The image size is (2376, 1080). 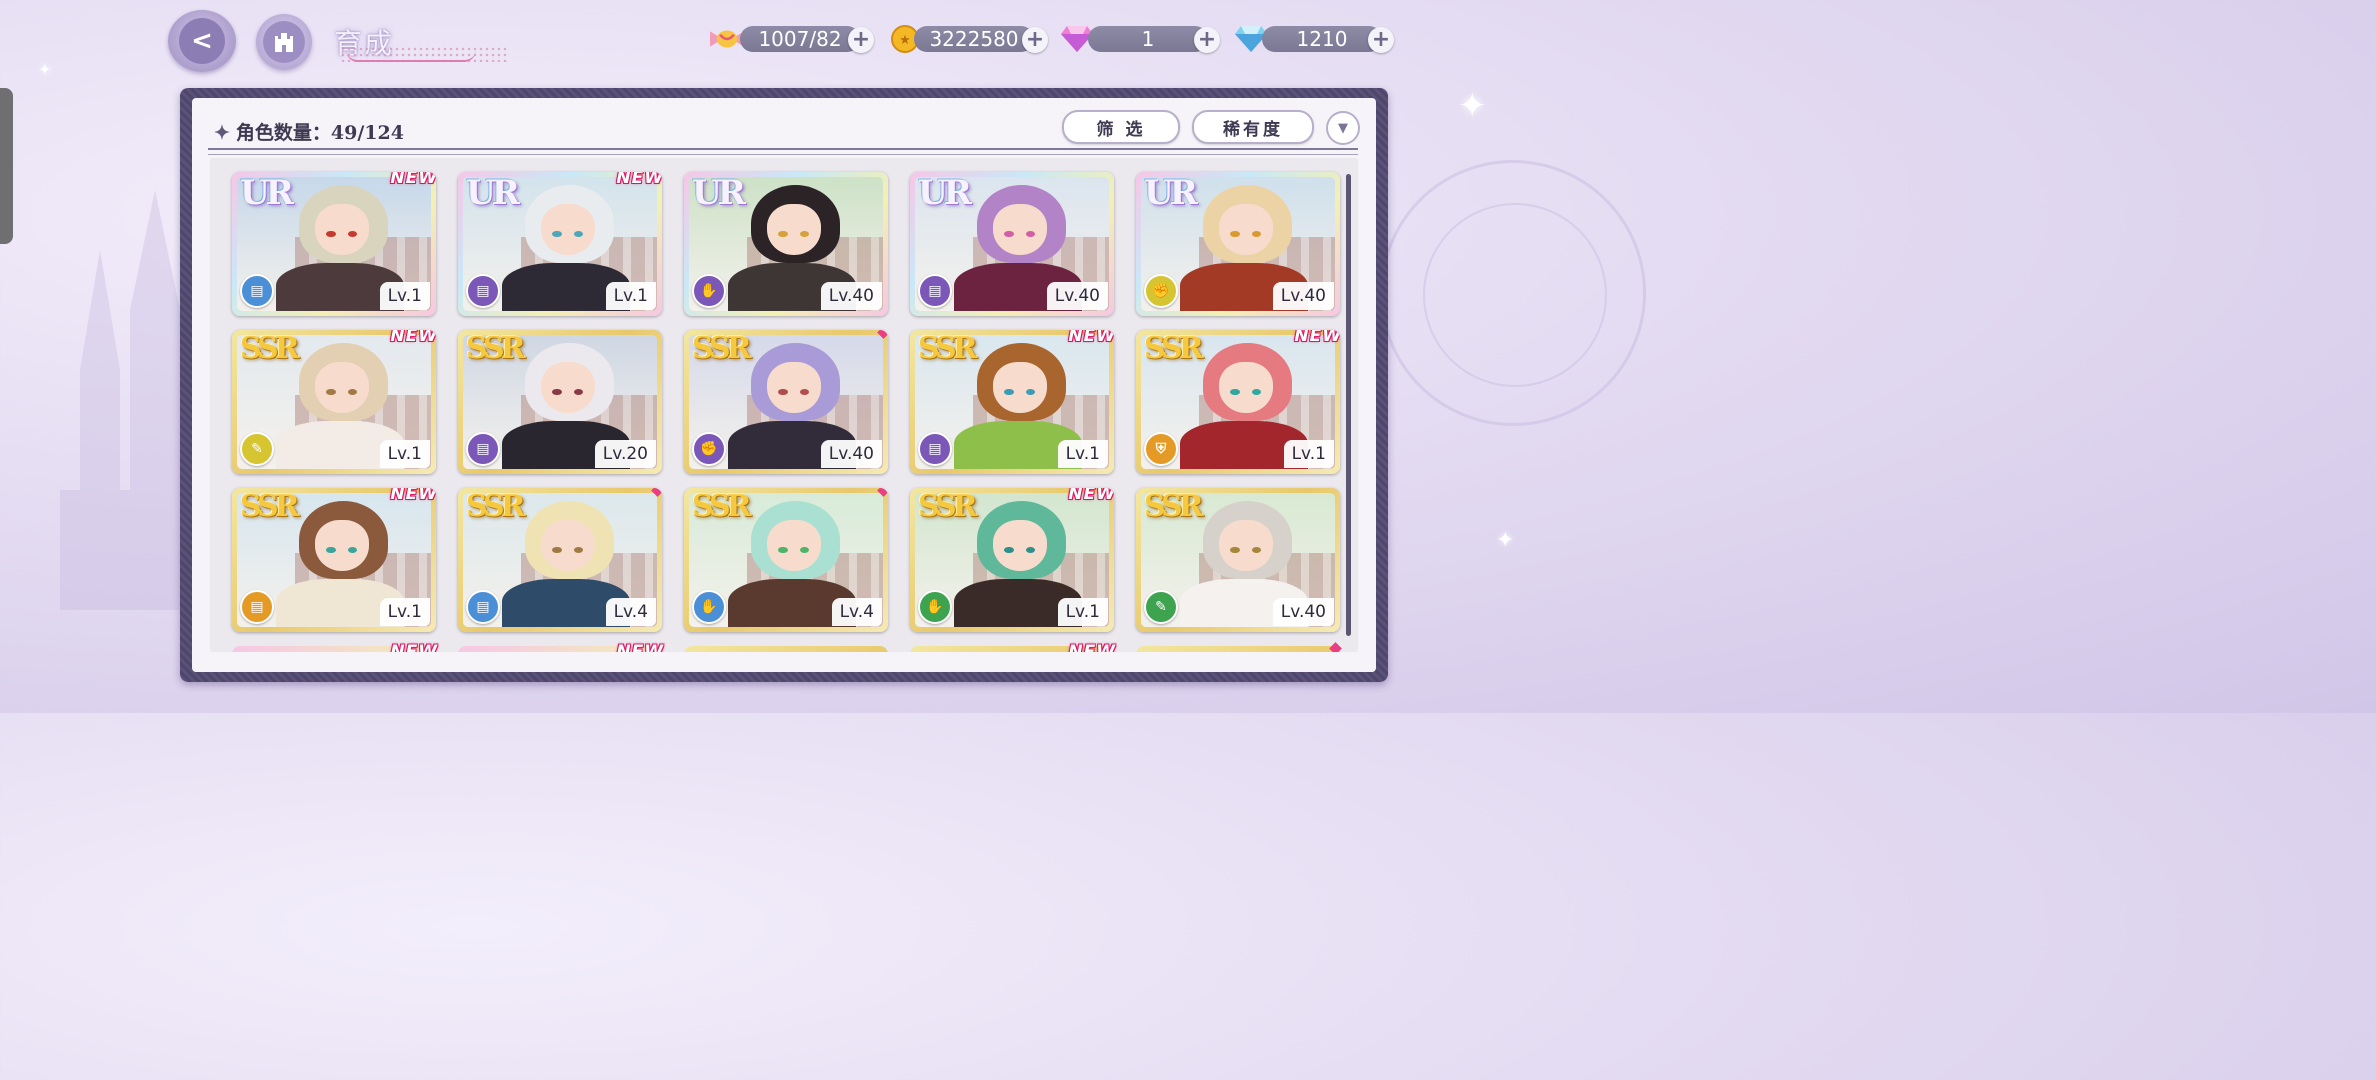 I want to click on pink-diamond-counter: 1, so click(x=1148, y=39).